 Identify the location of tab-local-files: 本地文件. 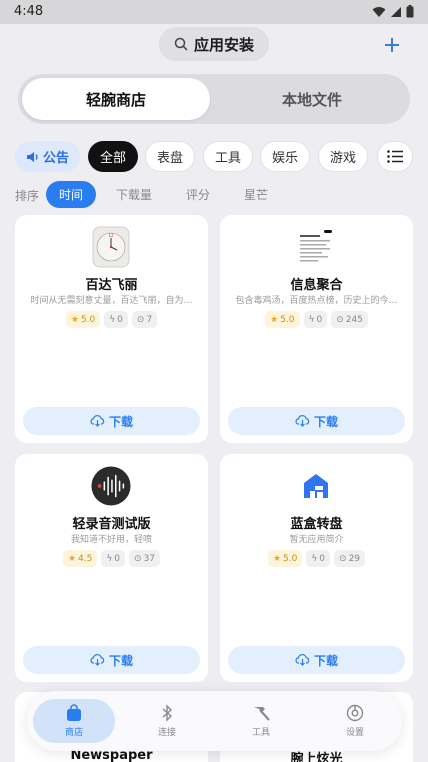
(312, 99).